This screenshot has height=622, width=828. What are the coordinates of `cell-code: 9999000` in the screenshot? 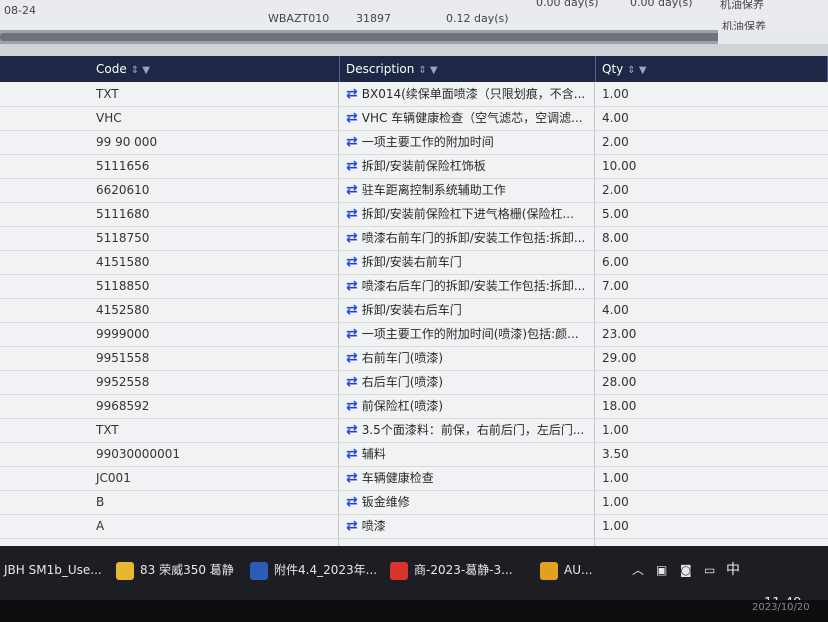 It's located at (123, 334).